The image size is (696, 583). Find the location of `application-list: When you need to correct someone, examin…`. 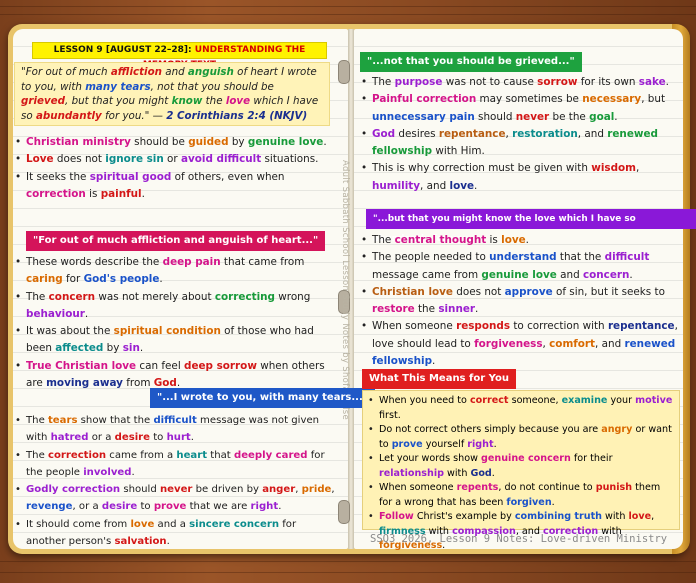

application-list: When you need to correct someone, examin… is located at coordinates (521, 472).